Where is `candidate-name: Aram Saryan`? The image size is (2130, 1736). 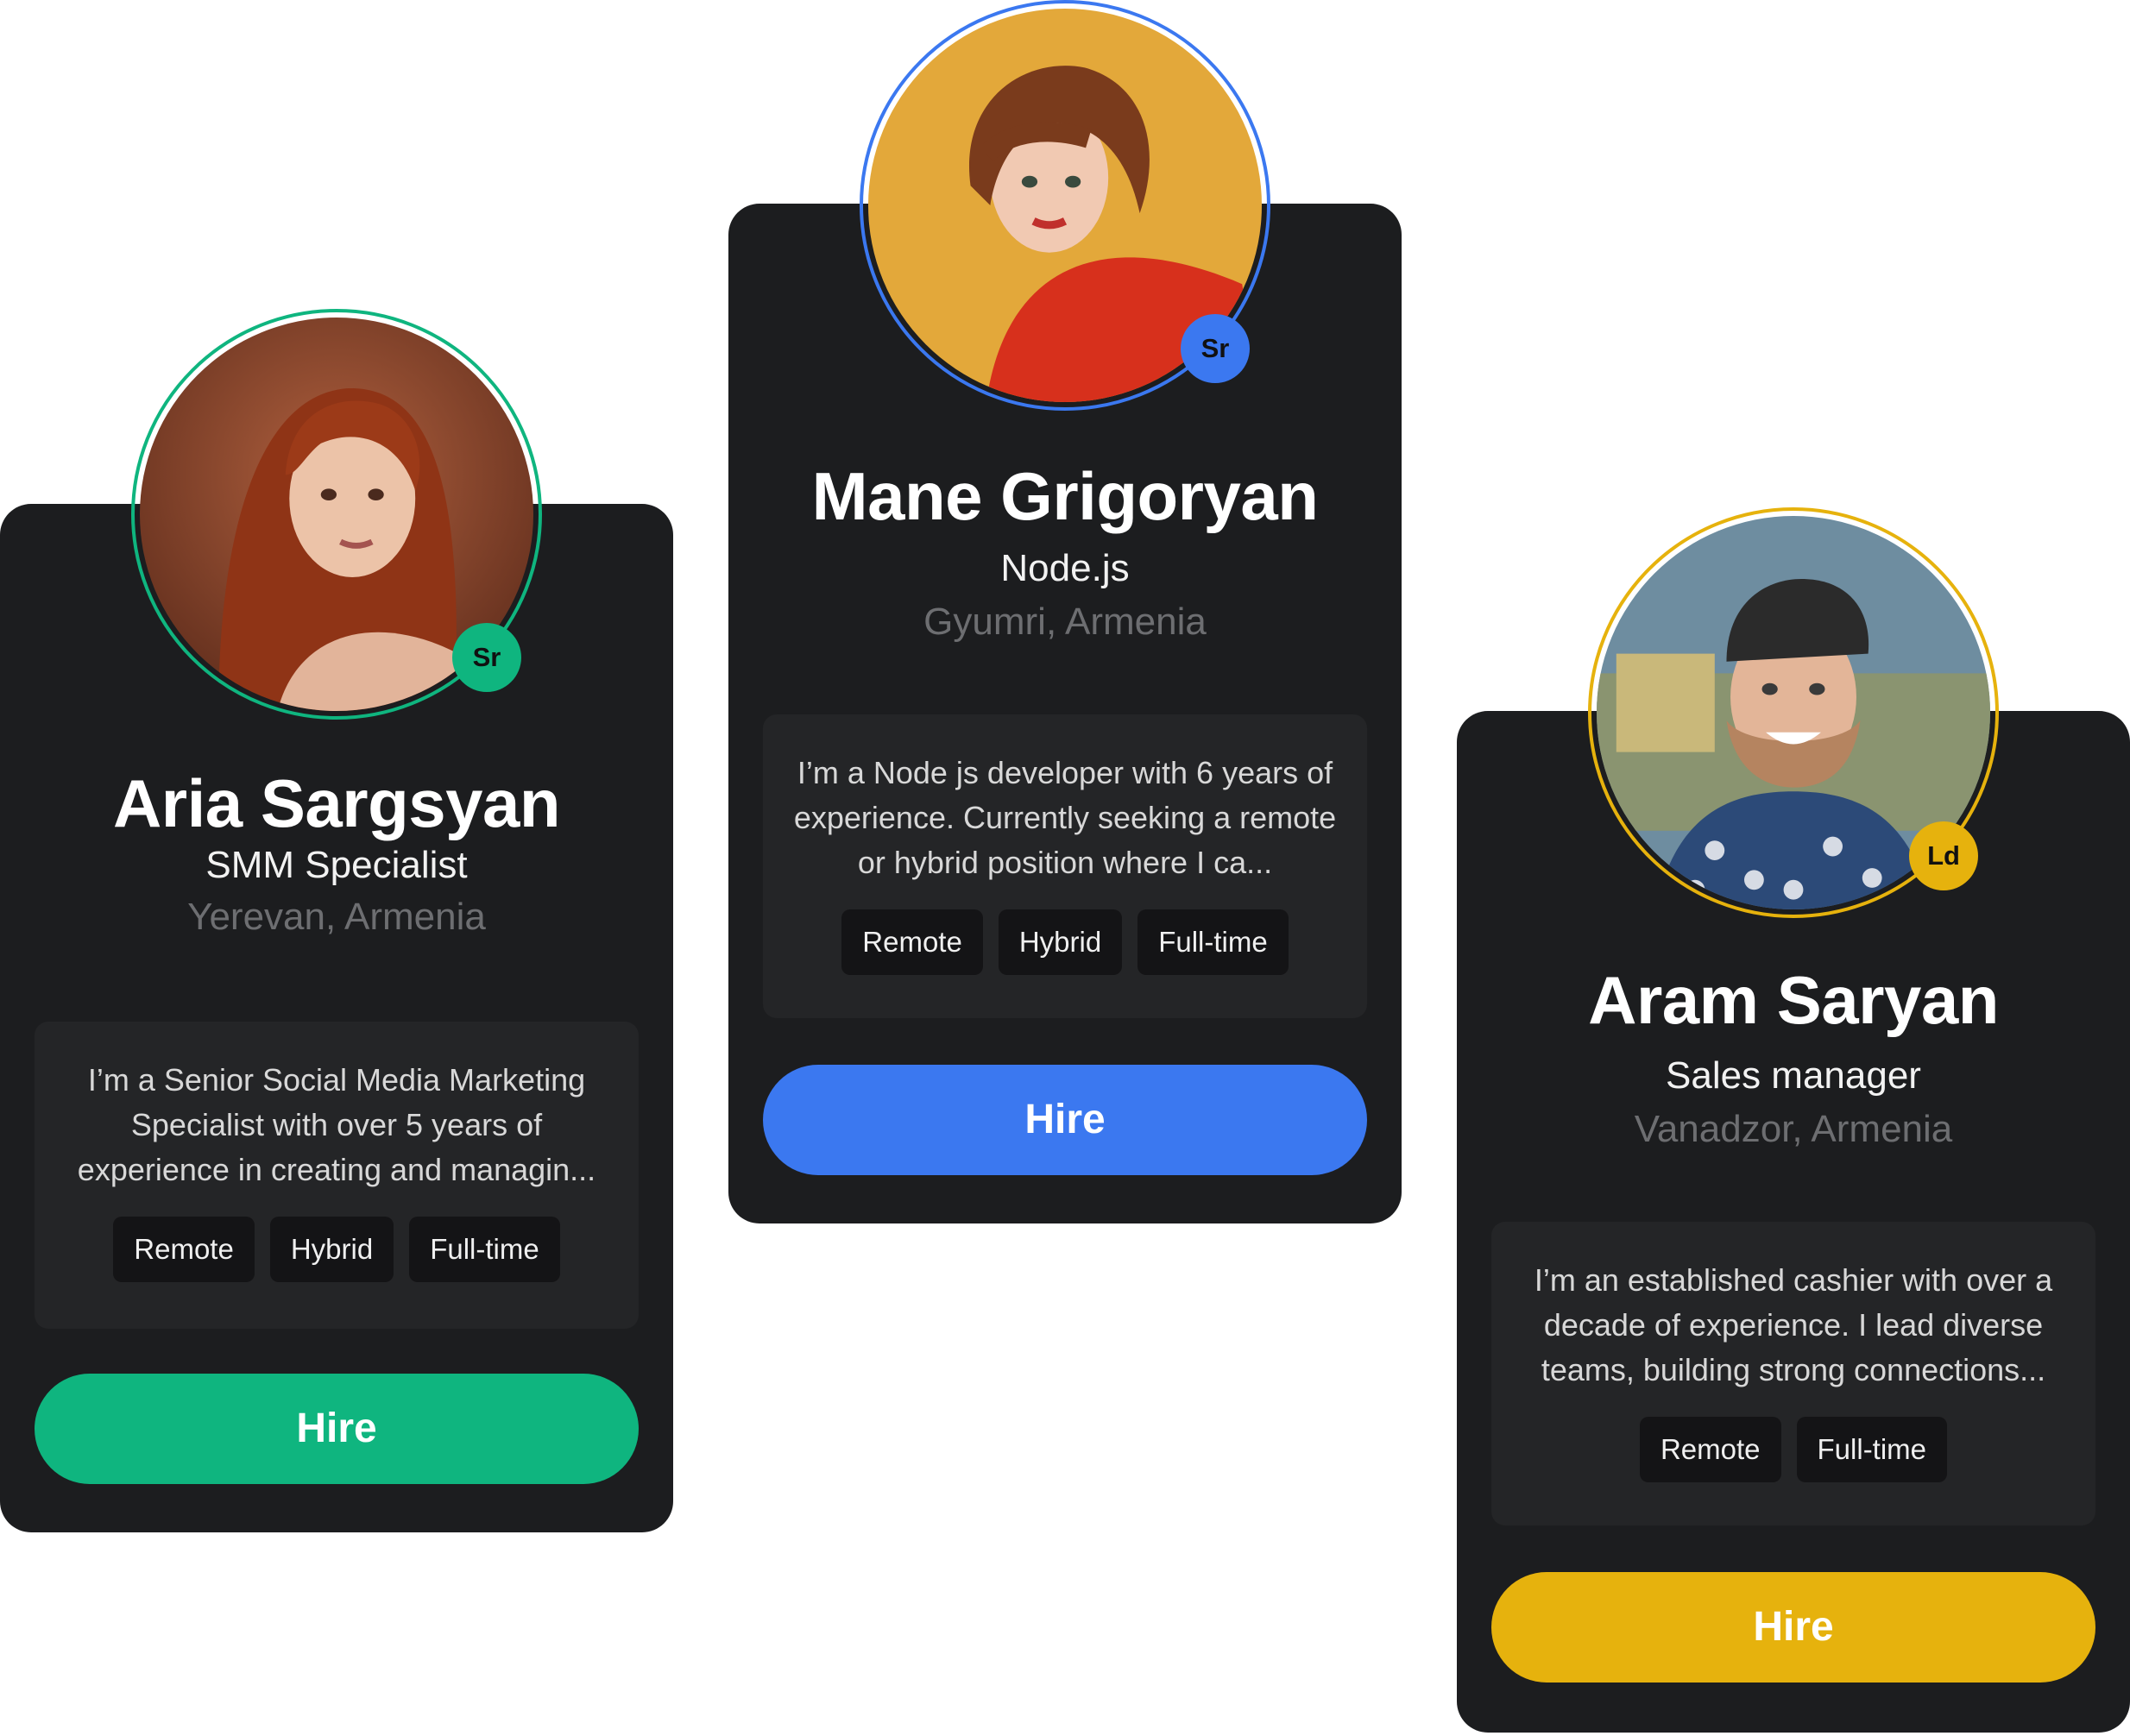
candidate-name: Aram Saryan is located at coordinates (1793, 1000).